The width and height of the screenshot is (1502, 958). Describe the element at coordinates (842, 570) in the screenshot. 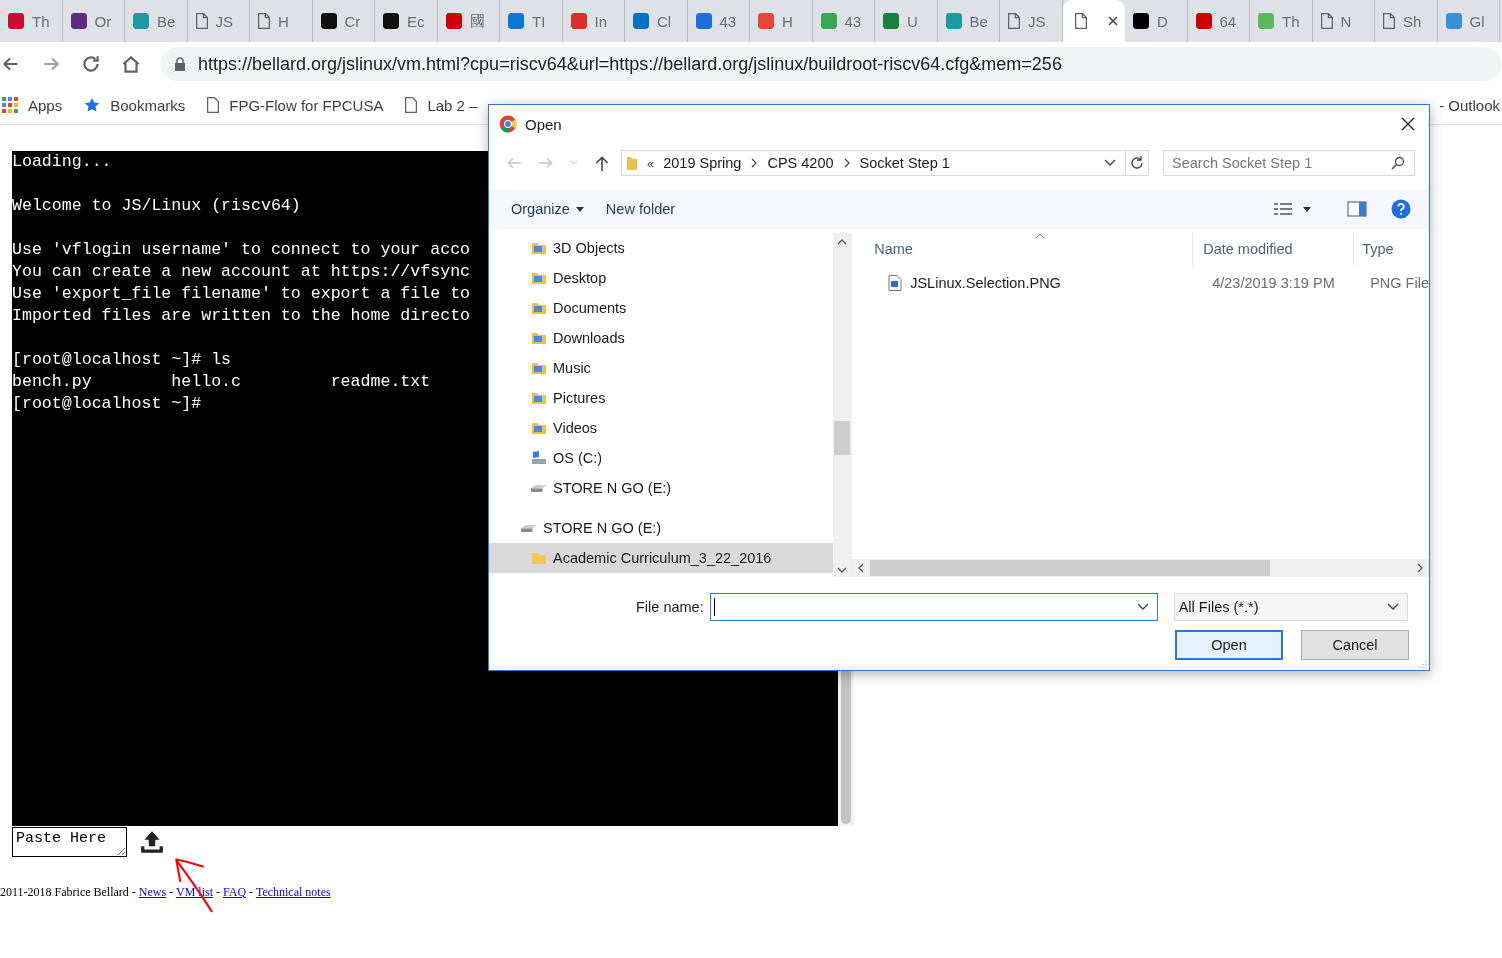

I see `scroll-down-icon` at that location.